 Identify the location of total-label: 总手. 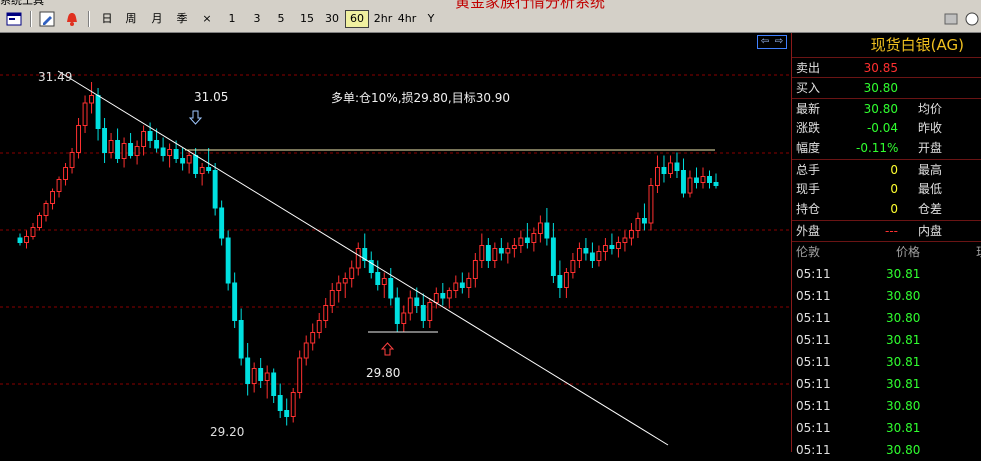
(808, 170).